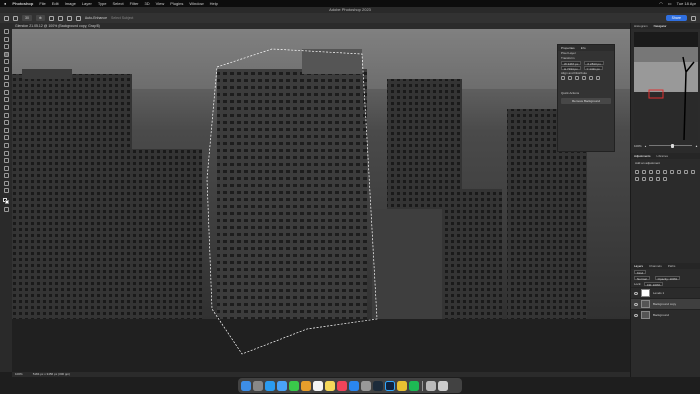  I want to click on downloads-icon, so click(430, 385).